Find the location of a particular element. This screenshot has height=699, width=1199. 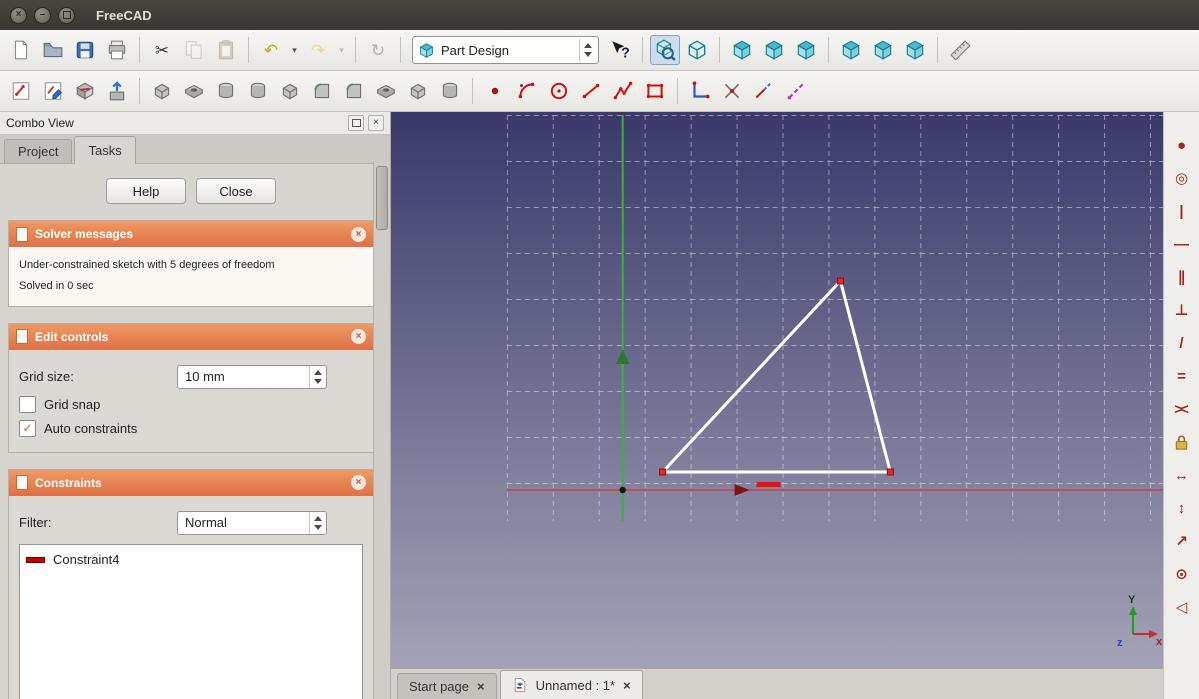

constraint-filter-select: Normal is located at coordinates (252, 522).